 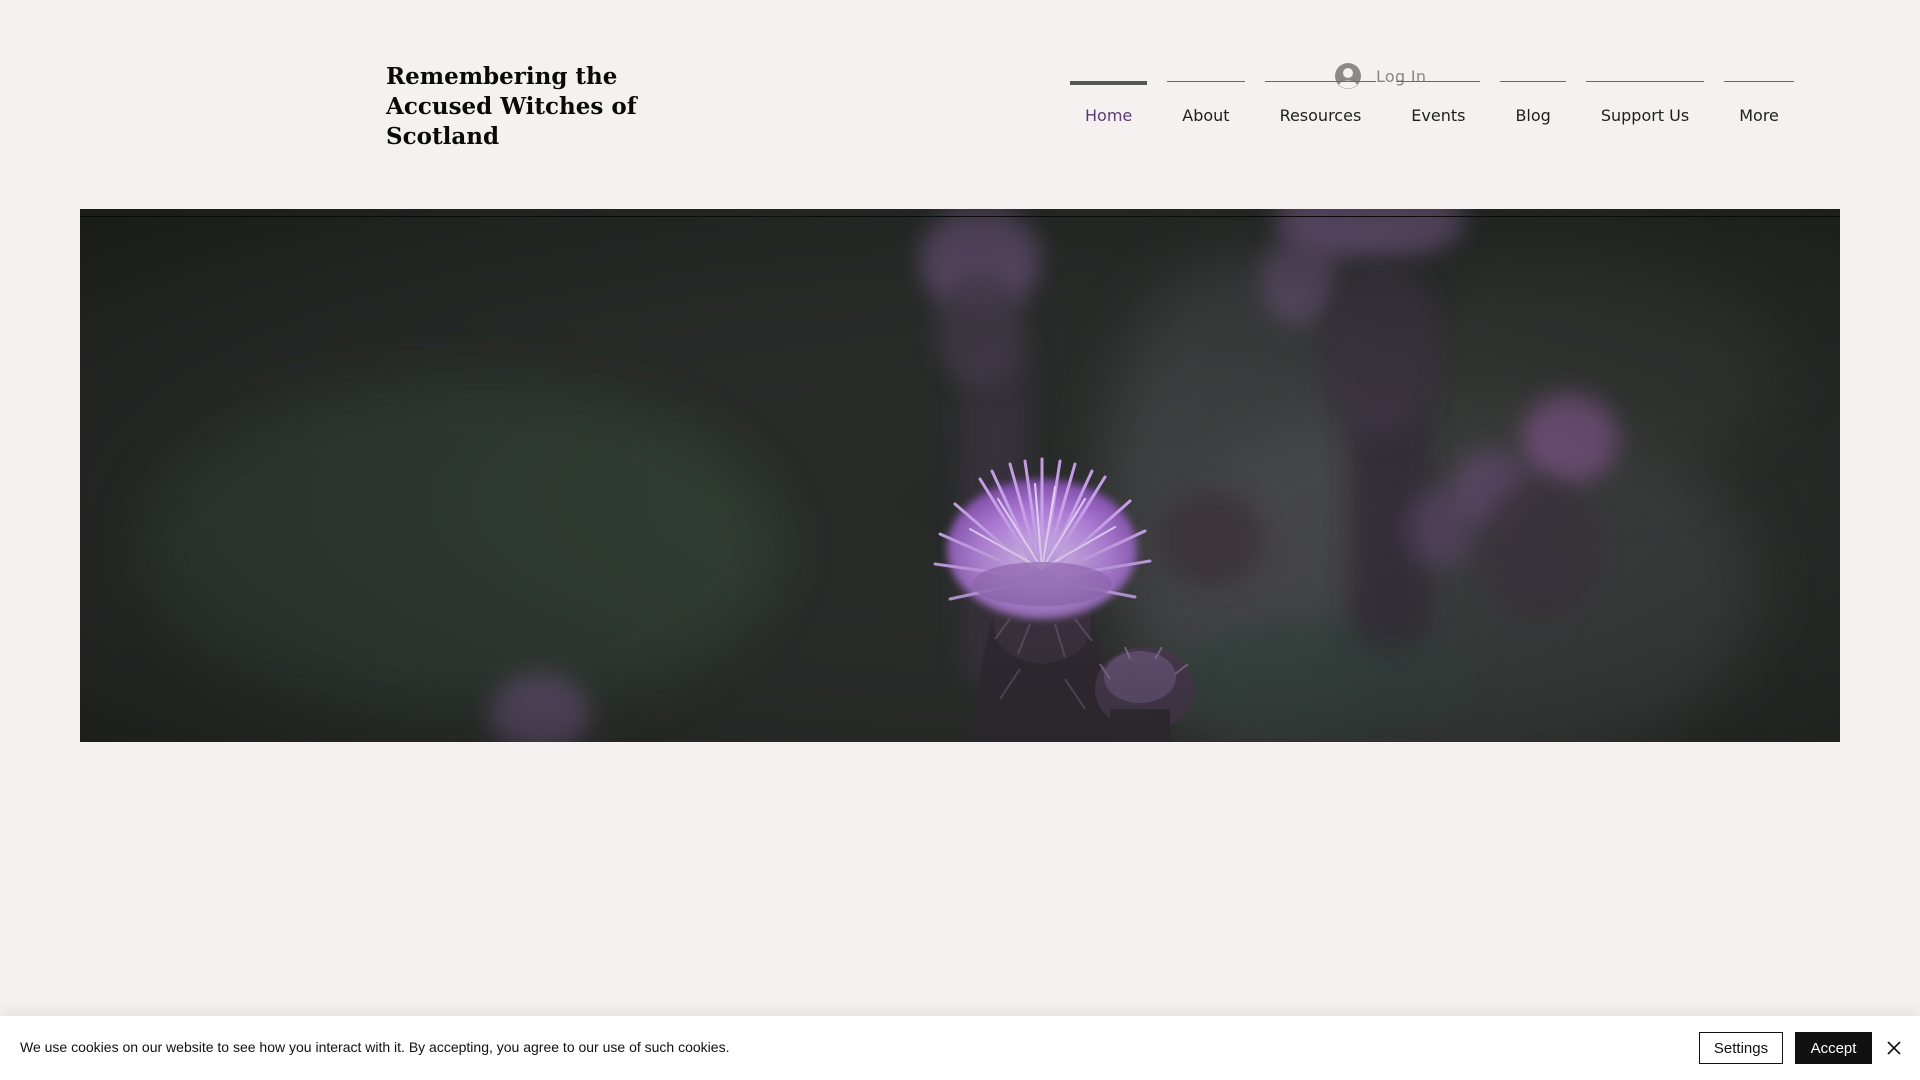 What do you see at coordinates (1206, 115) in the screenshot?
I see `nav-label: About` at bounding box center [1206, 115].